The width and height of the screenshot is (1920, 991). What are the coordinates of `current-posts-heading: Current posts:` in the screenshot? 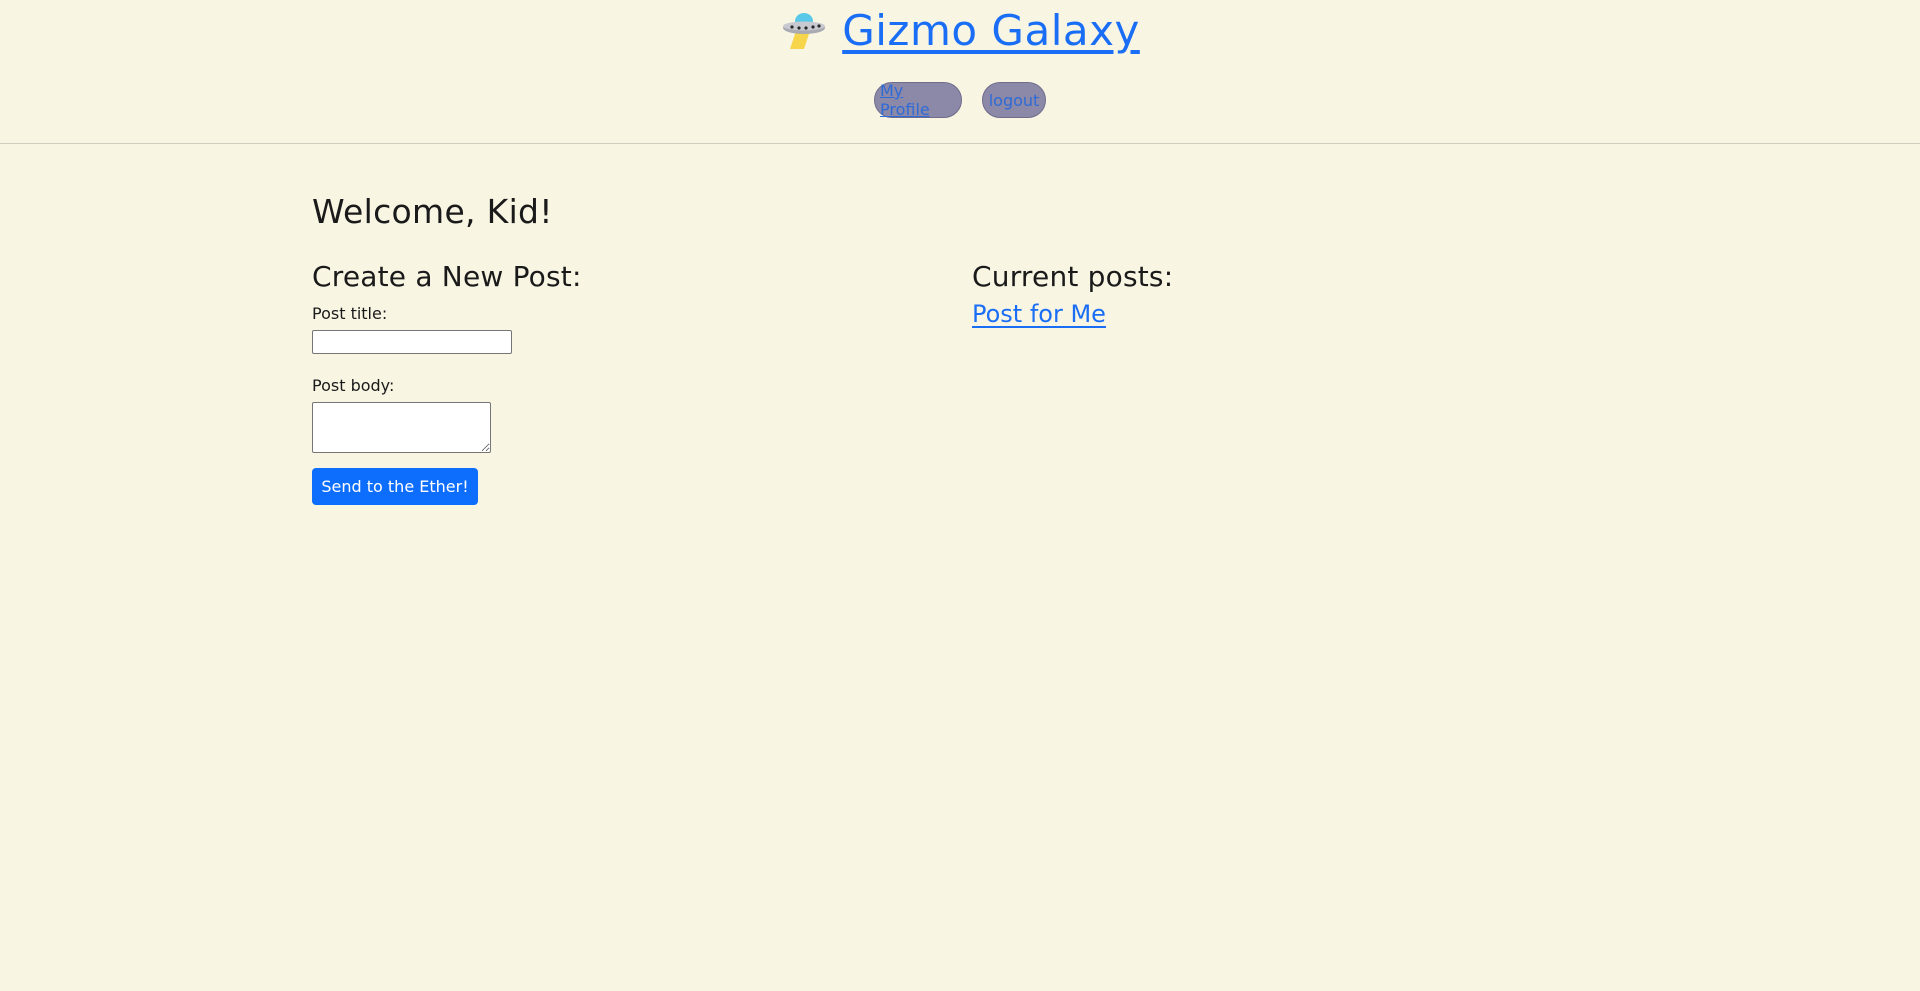 It's located at (1073, 276).